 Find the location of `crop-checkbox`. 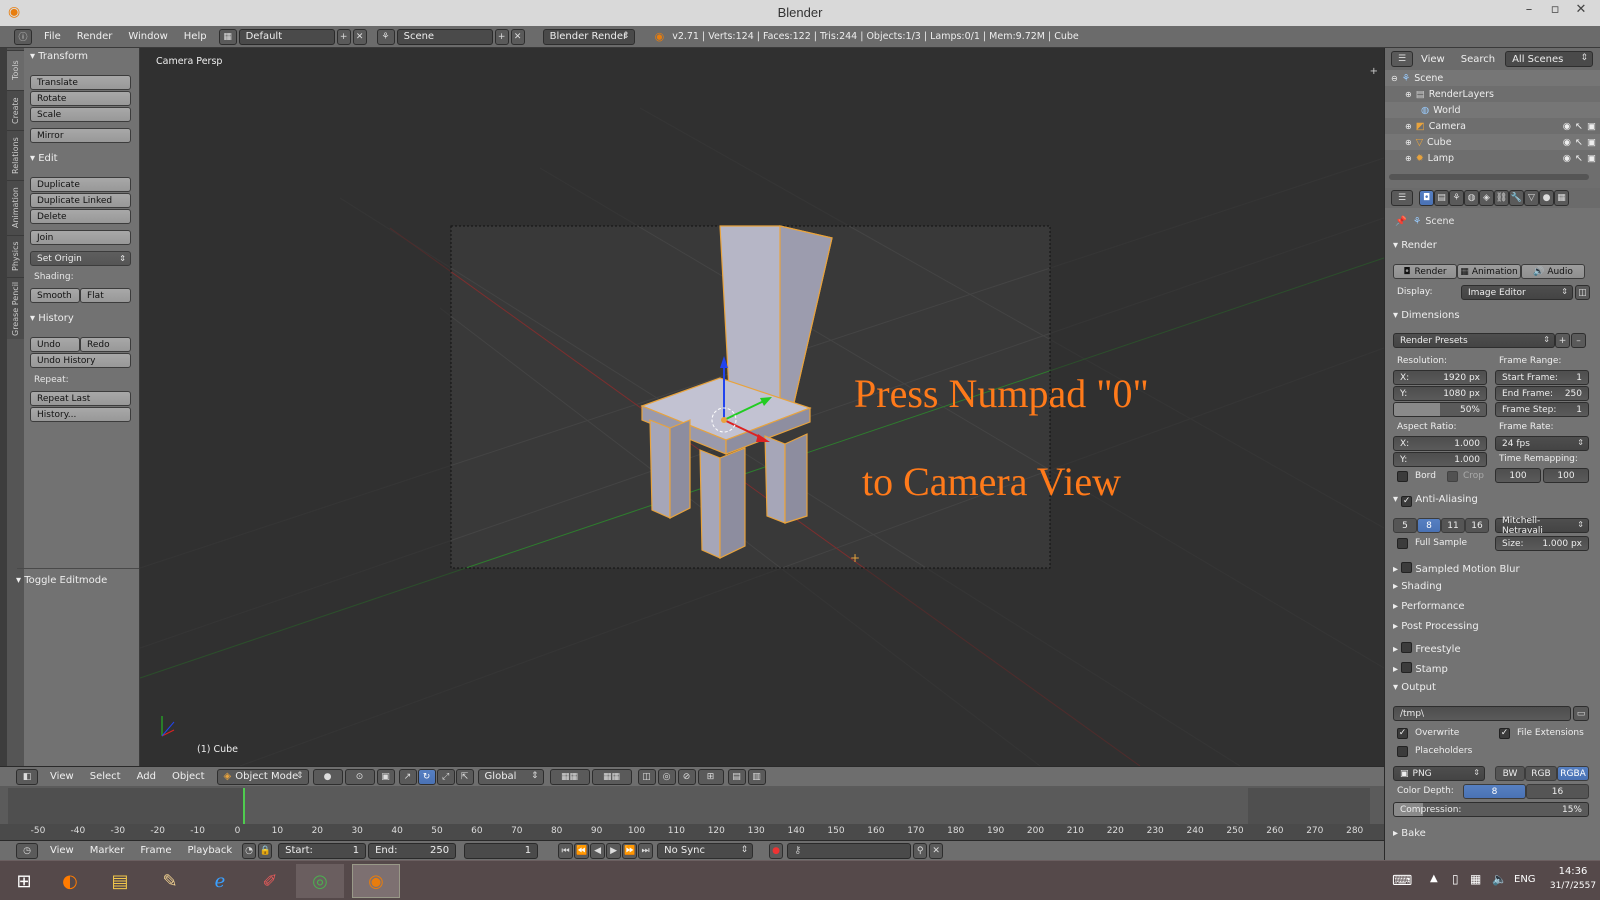

crop-checkbox is located at coordinates (1452, 476).